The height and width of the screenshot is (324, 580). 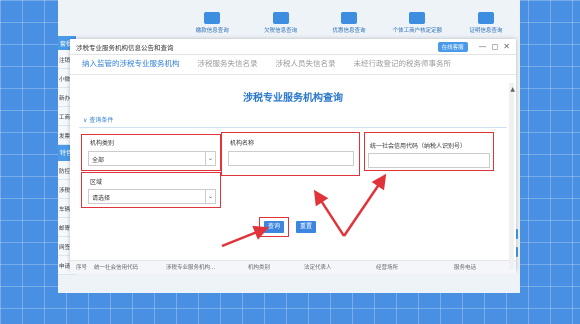 I want to click on bg-nav-item-preferential: 优惠信息查询, so click(x=349, y=18).